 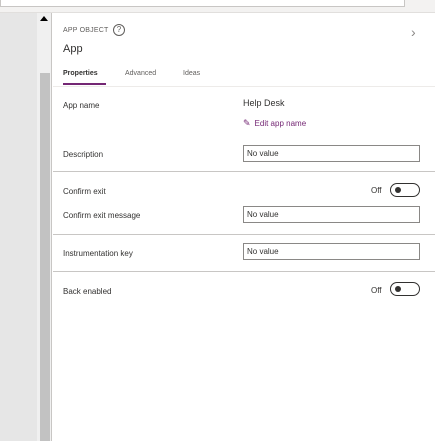 I want to click on active-tab-indicator, so click(x=84, y=84).